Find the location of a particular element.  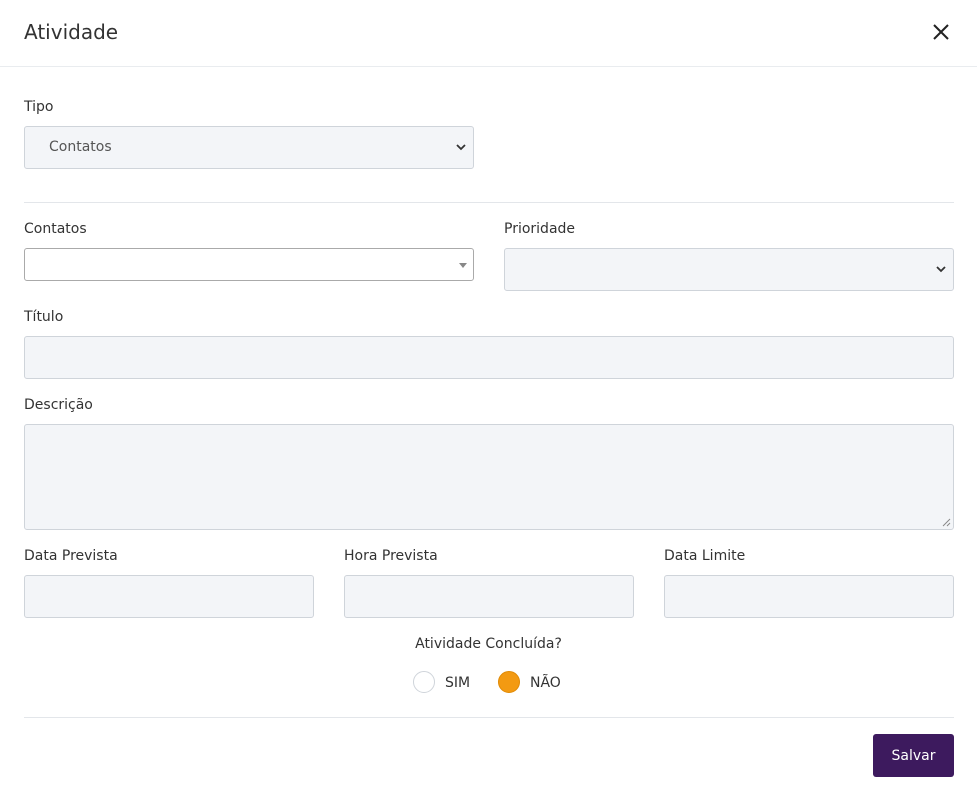

concluida-sim-label: SIM is located at coordinates (457, 683).